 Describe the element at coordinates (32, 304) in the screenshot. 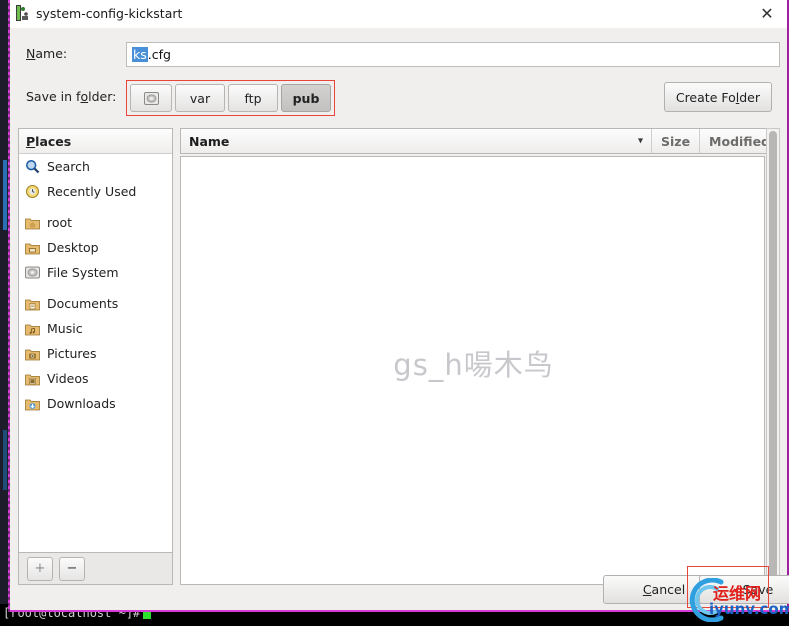

I see `documents-folder-icon` at that location.